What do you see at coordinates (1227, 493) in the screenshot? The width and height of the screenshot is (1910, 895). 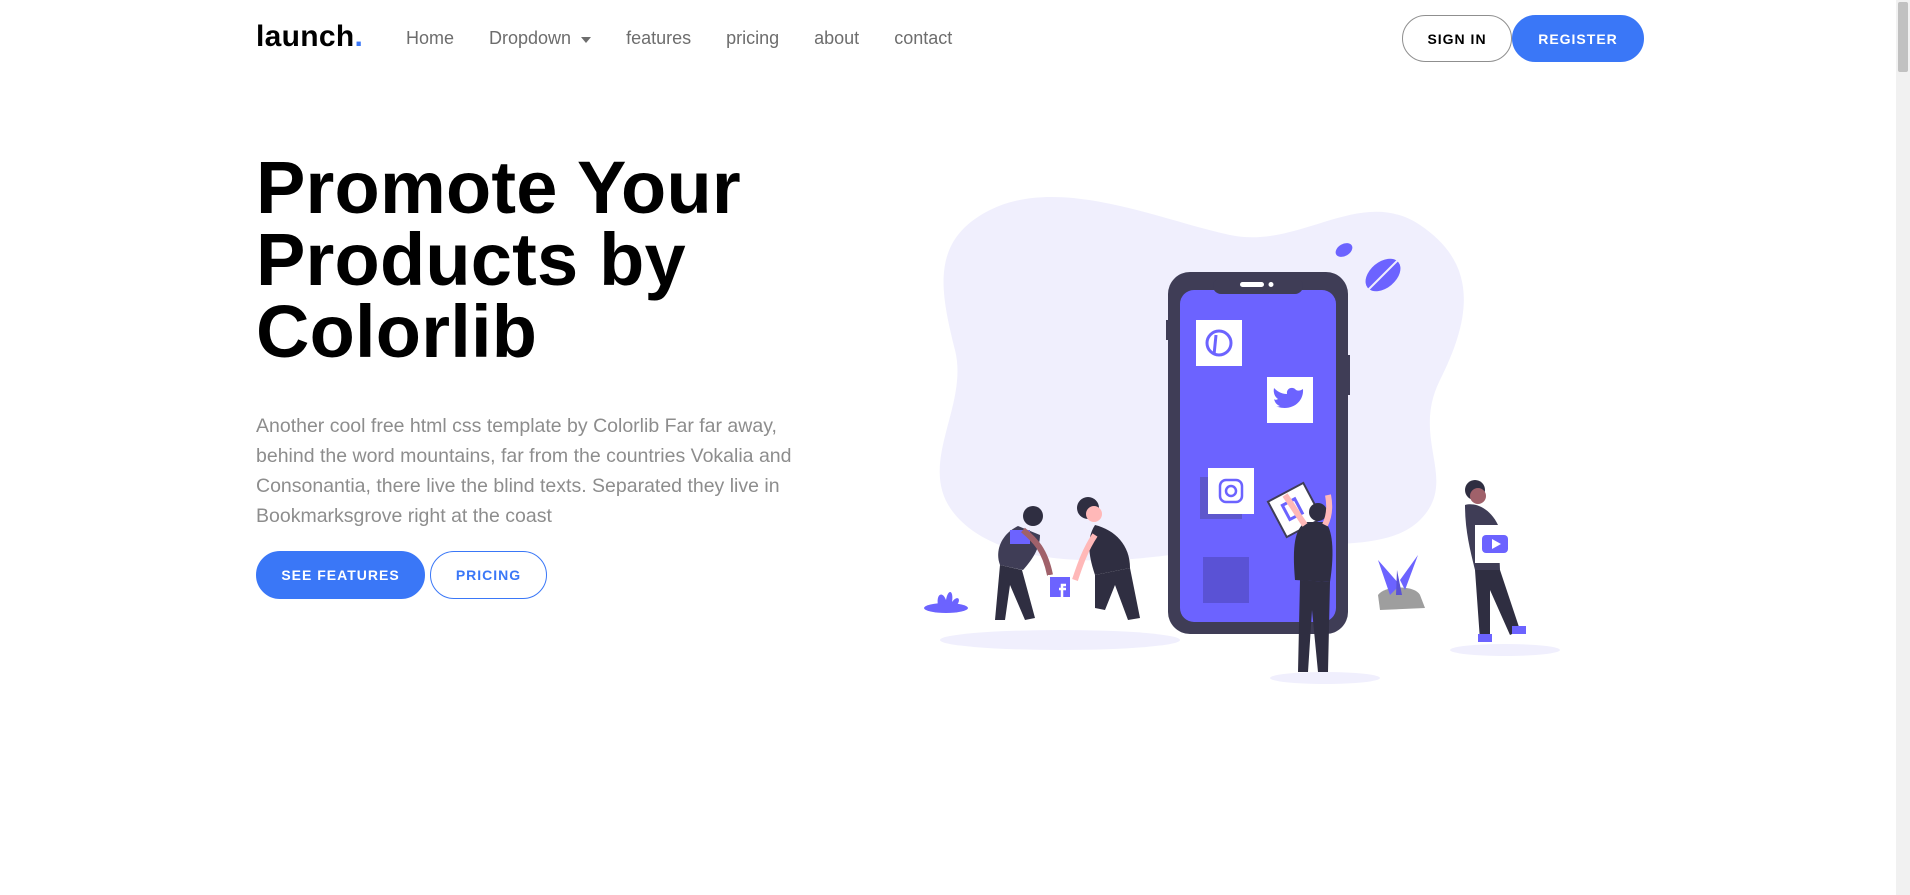 I see `instagram-icon` at bounding box center [1227, 493].